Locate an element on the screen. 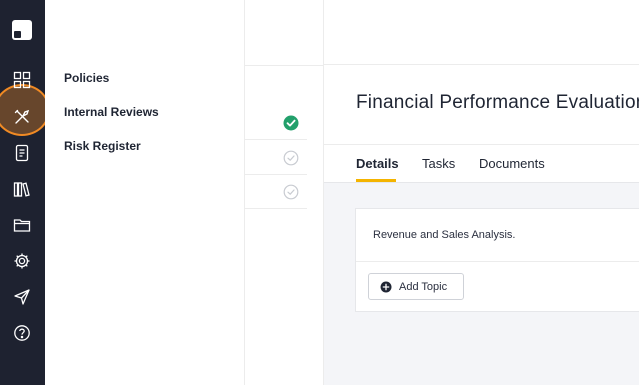 This screenshot has width=639, height=385. tab-documents: Documents is located at coordinates (512, 163).